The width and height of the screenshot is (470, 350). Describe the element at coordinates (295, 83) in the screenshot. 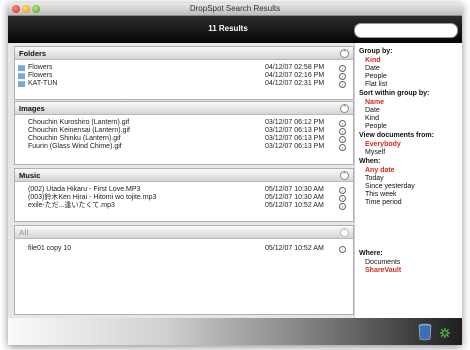

I see `result-date: 04/12/07 02:31 PM` at that location.